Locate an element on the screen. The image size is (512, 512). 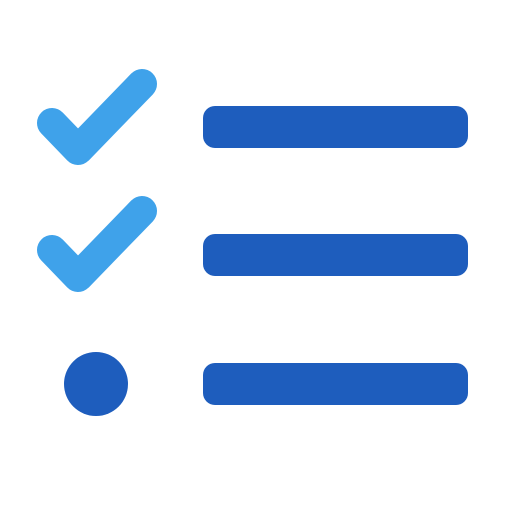
dot-icon is located at coordinates (96, 384).